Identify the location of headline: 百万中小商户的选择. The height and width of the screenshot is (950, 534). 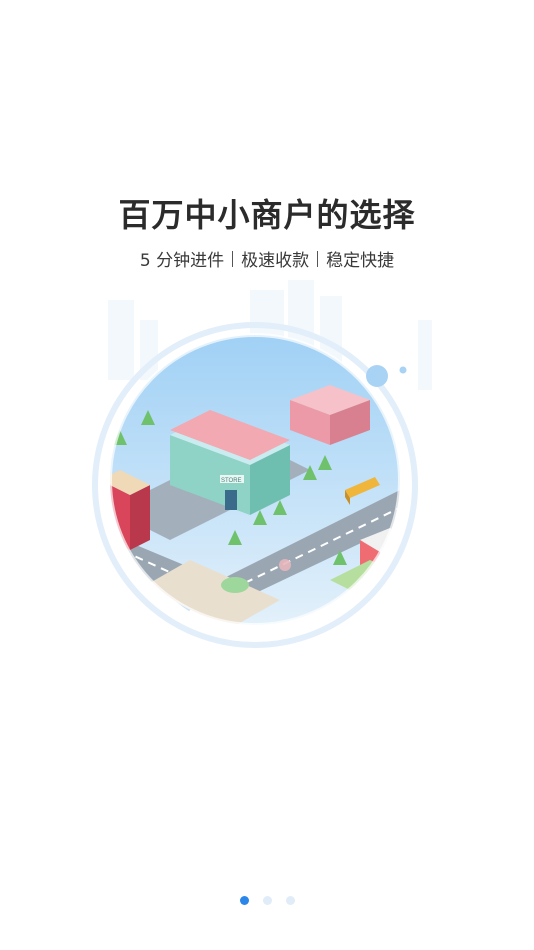
(267, 215).